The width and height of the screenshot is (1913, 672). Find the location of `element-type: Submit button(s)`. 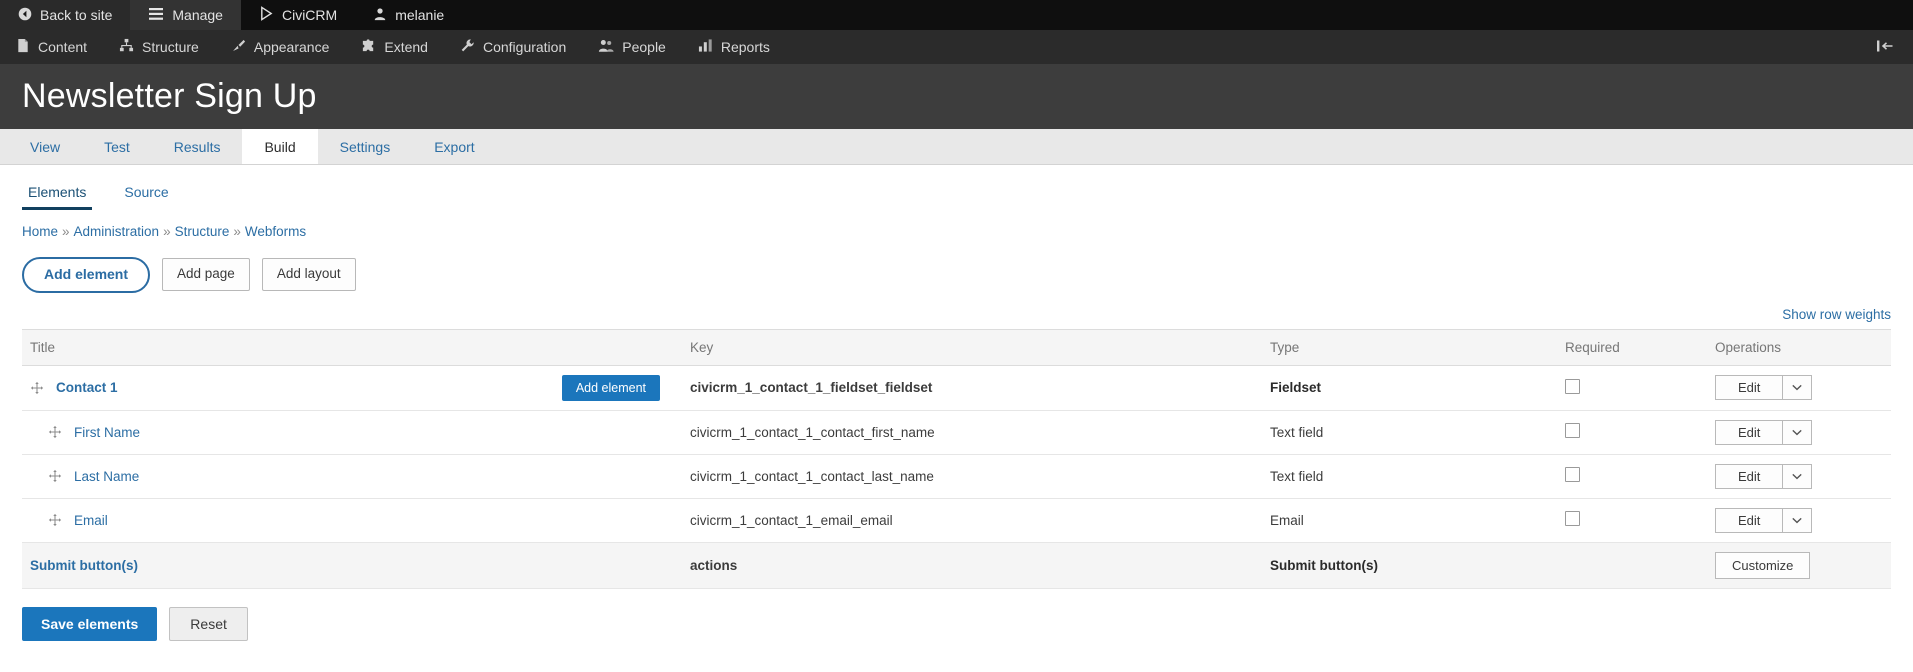

element-type: Submit button(s) is located at coordinates (1324, 565).